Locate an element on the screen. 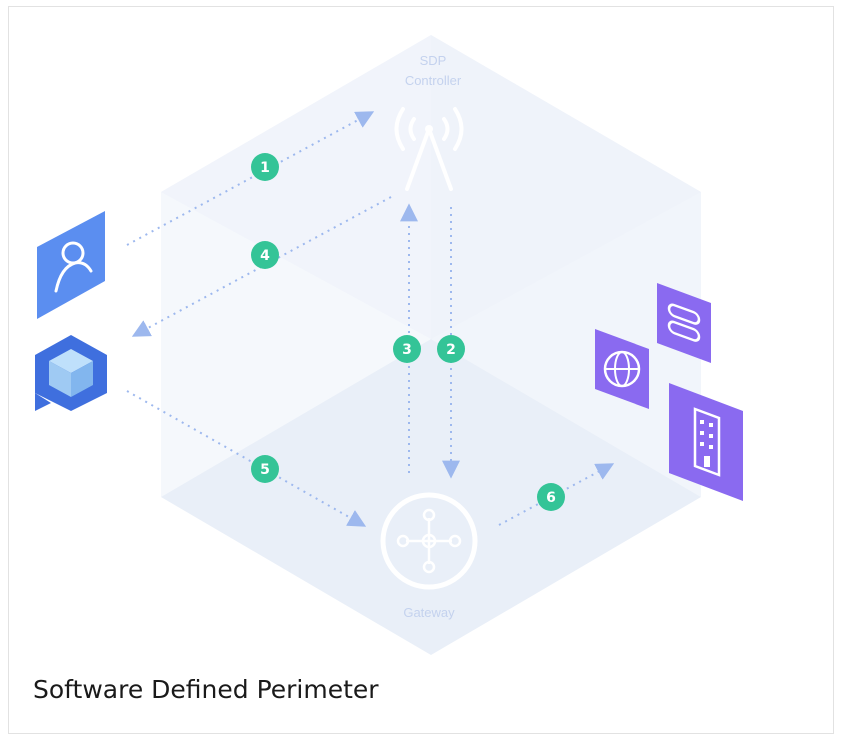 The height and width of the screenshot is (738, 842). step-badge-3: 3 is located at coordinates (407, 349).